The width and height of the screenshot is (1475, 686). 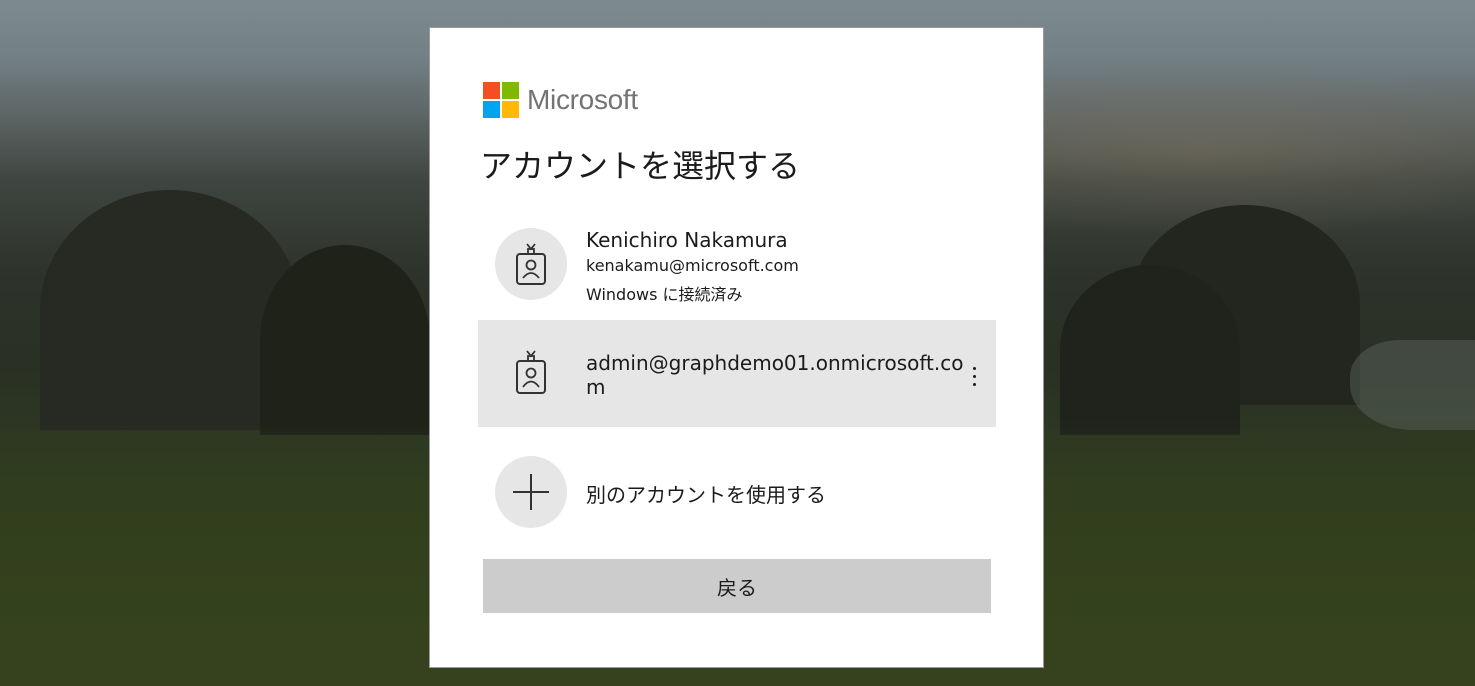 What do you see at coordinates (1412, 385) in the screenshot?
I see `background-water` at bounding box center [1412, 385].